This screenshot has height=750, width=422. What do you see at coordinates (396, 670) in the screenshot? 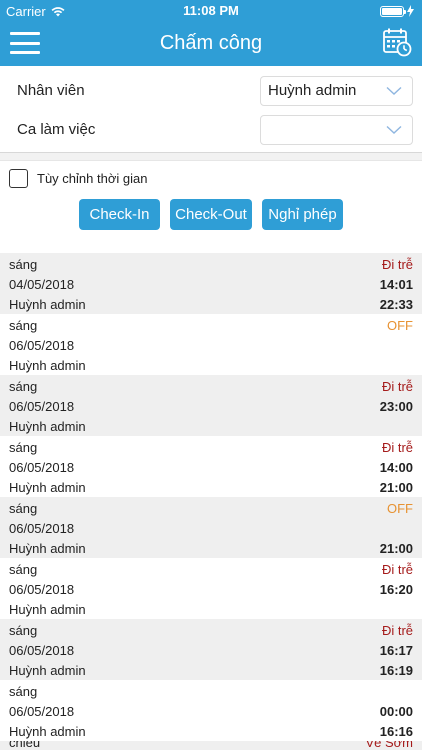
I see `record-time-out: 16:19` at bounding box center [396, 670].